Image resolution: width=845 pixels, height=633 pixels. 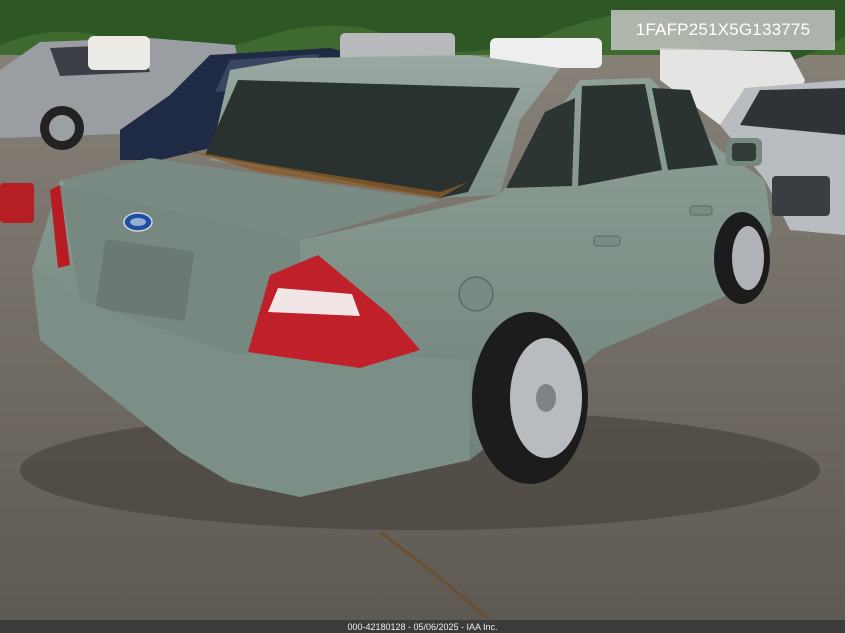 I want to click on ford-oval-emblem, so click(x=138, y=222).